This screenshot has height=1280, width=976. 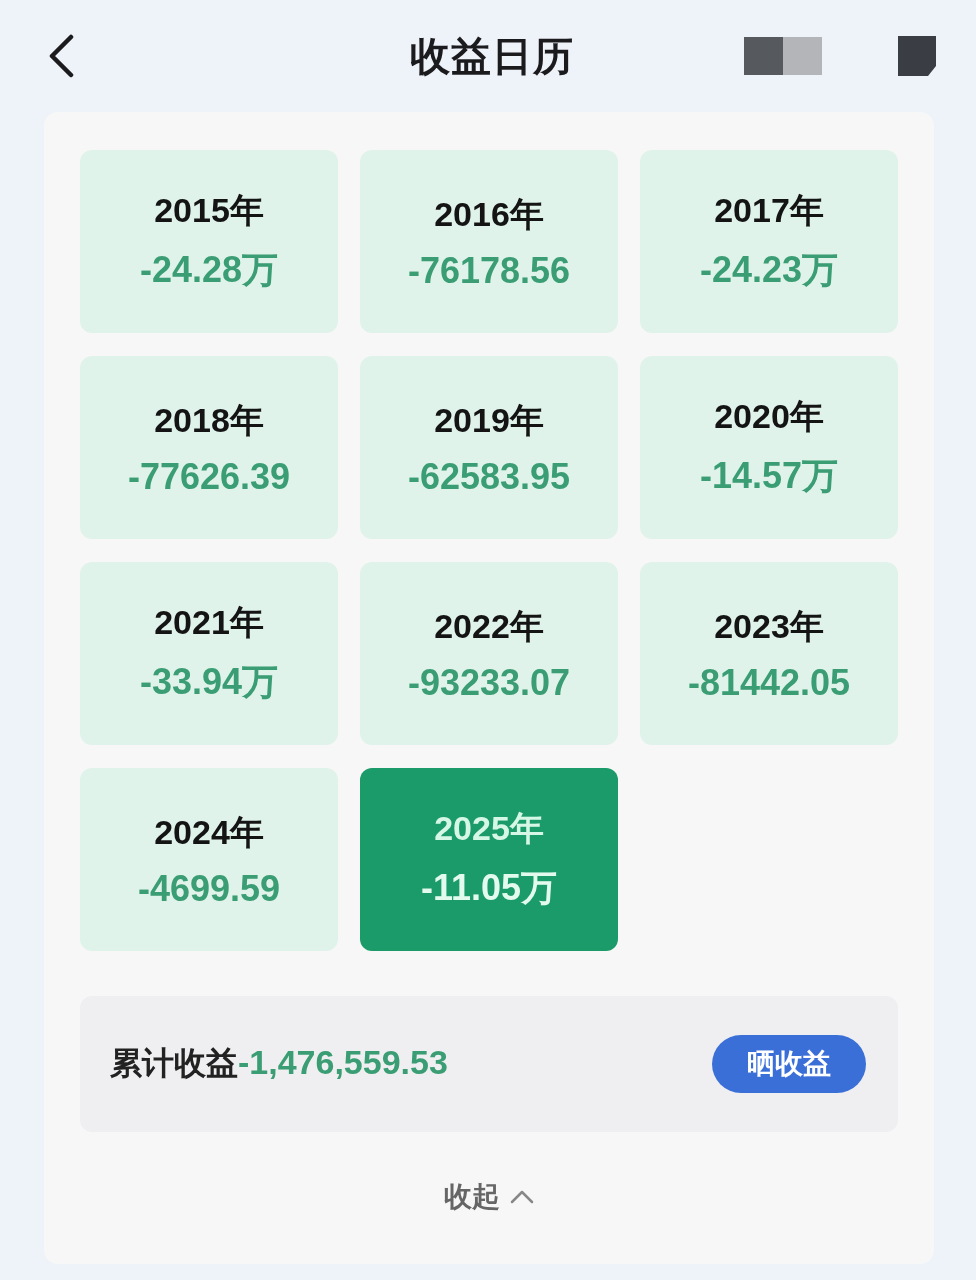 What do you see at coordinates (769, 416) in the screenshot?
I see `year-label: 2020年` at bounding box center [769, 416].